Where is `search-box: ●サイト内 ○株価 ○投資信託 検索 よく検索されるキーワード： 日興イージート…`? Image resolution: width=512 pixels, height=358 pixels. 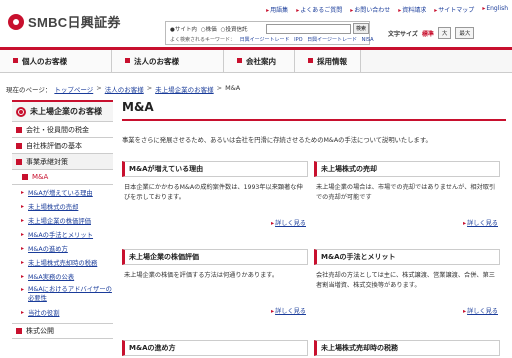 search-box: ●サイト内 ○株価 ○投資信託 検索 よく検索されるキーワード： 日興イージート… is located at coordinates (269, 33).